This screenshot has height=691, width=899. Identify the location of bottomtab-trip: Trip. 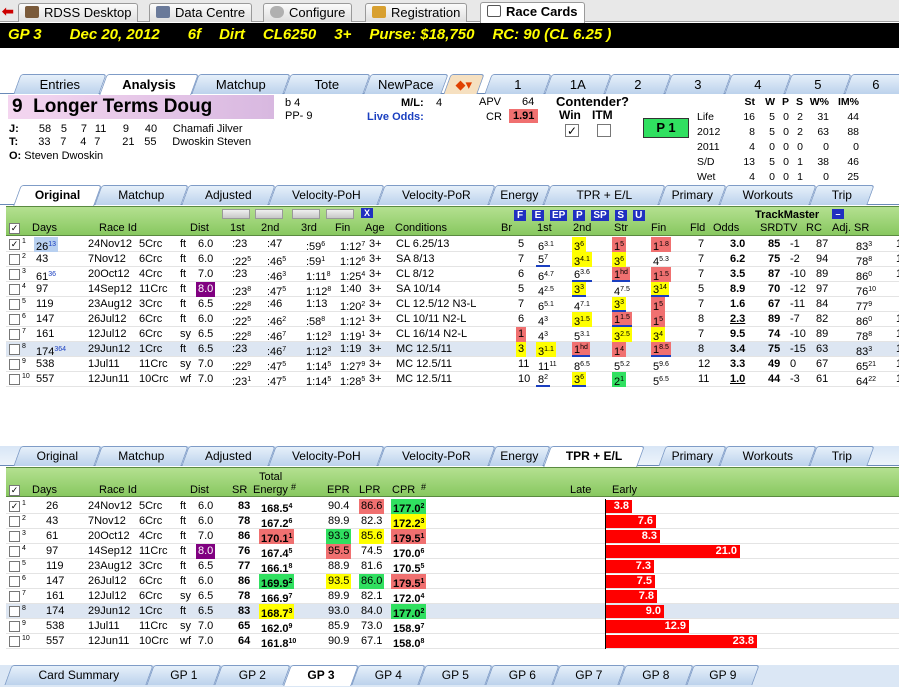
(842, 456).